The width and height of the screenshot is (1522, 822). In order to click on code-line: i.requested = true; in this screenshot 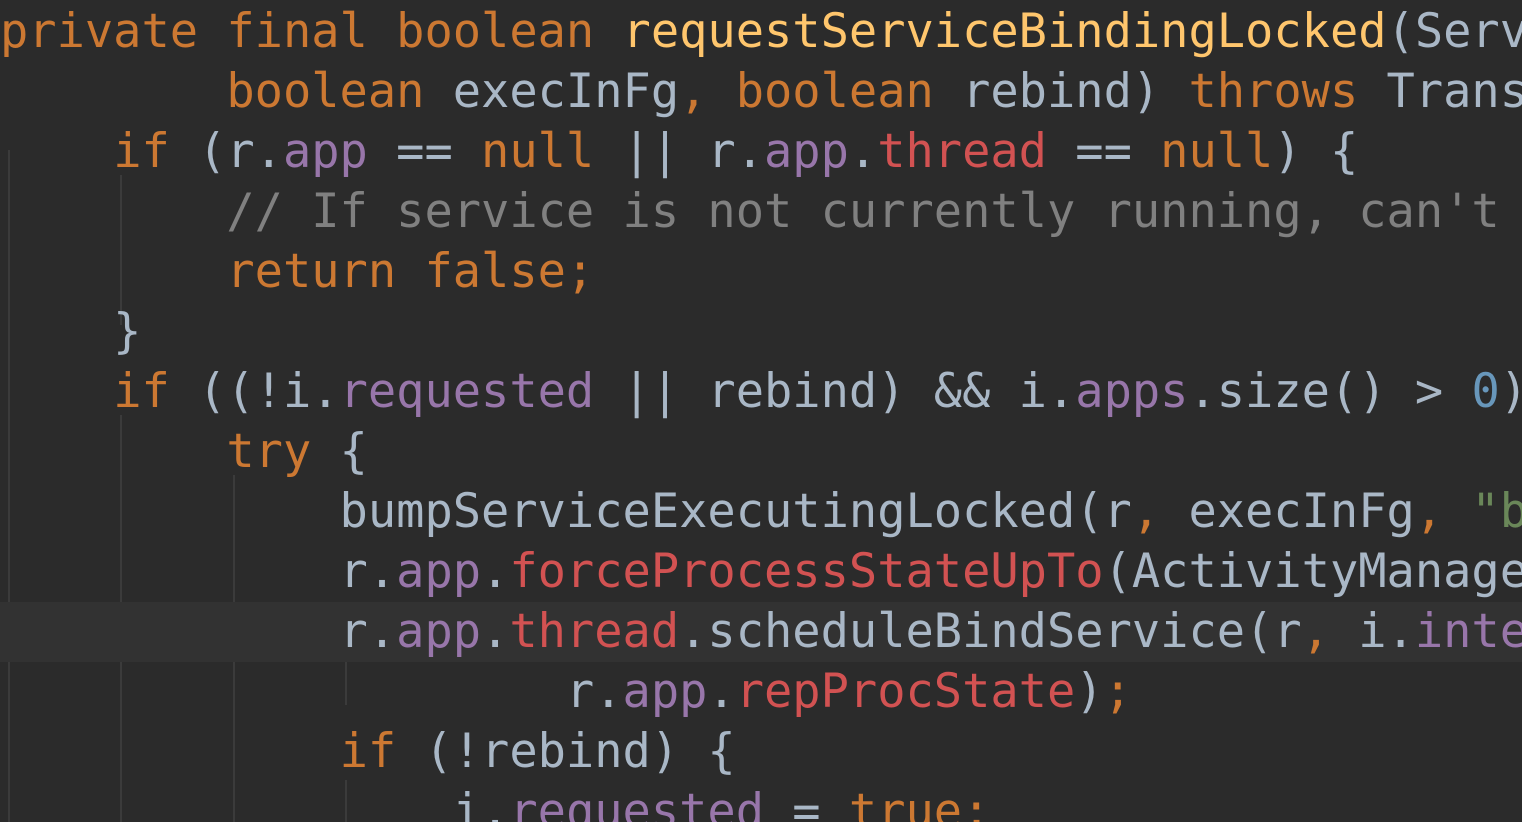, I will do `click(495, 802)`.